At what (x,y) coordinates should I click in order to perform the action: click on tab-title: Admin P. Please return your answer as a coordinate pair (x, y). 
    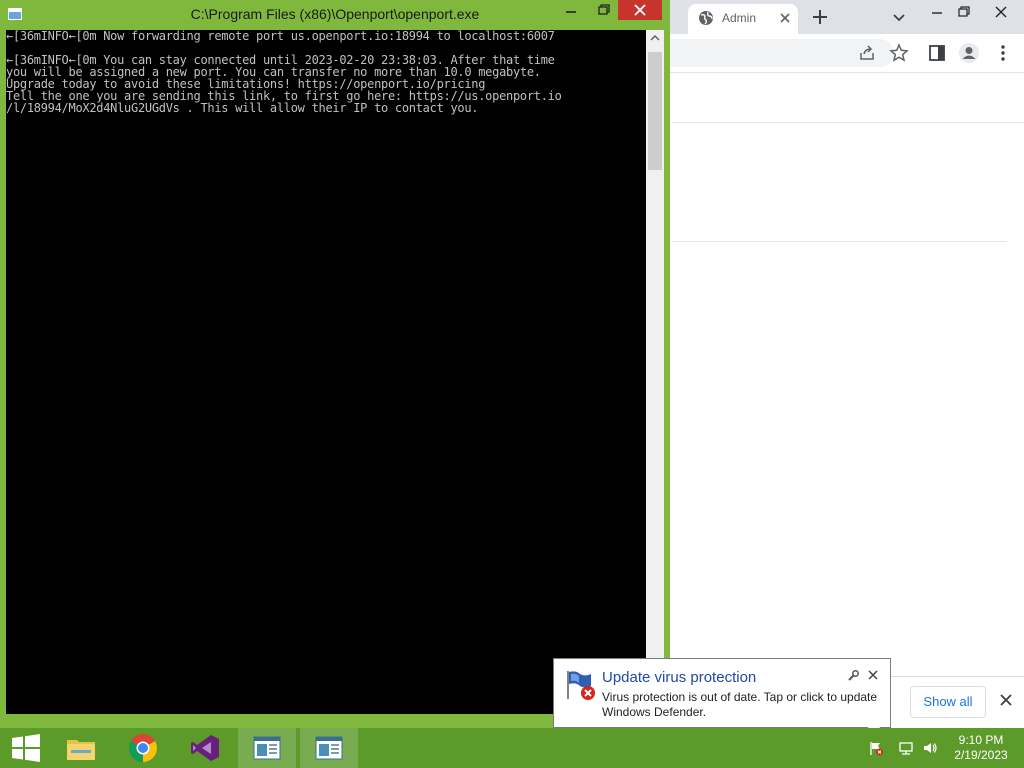
    Looking at the image, I should click on (741, 18).